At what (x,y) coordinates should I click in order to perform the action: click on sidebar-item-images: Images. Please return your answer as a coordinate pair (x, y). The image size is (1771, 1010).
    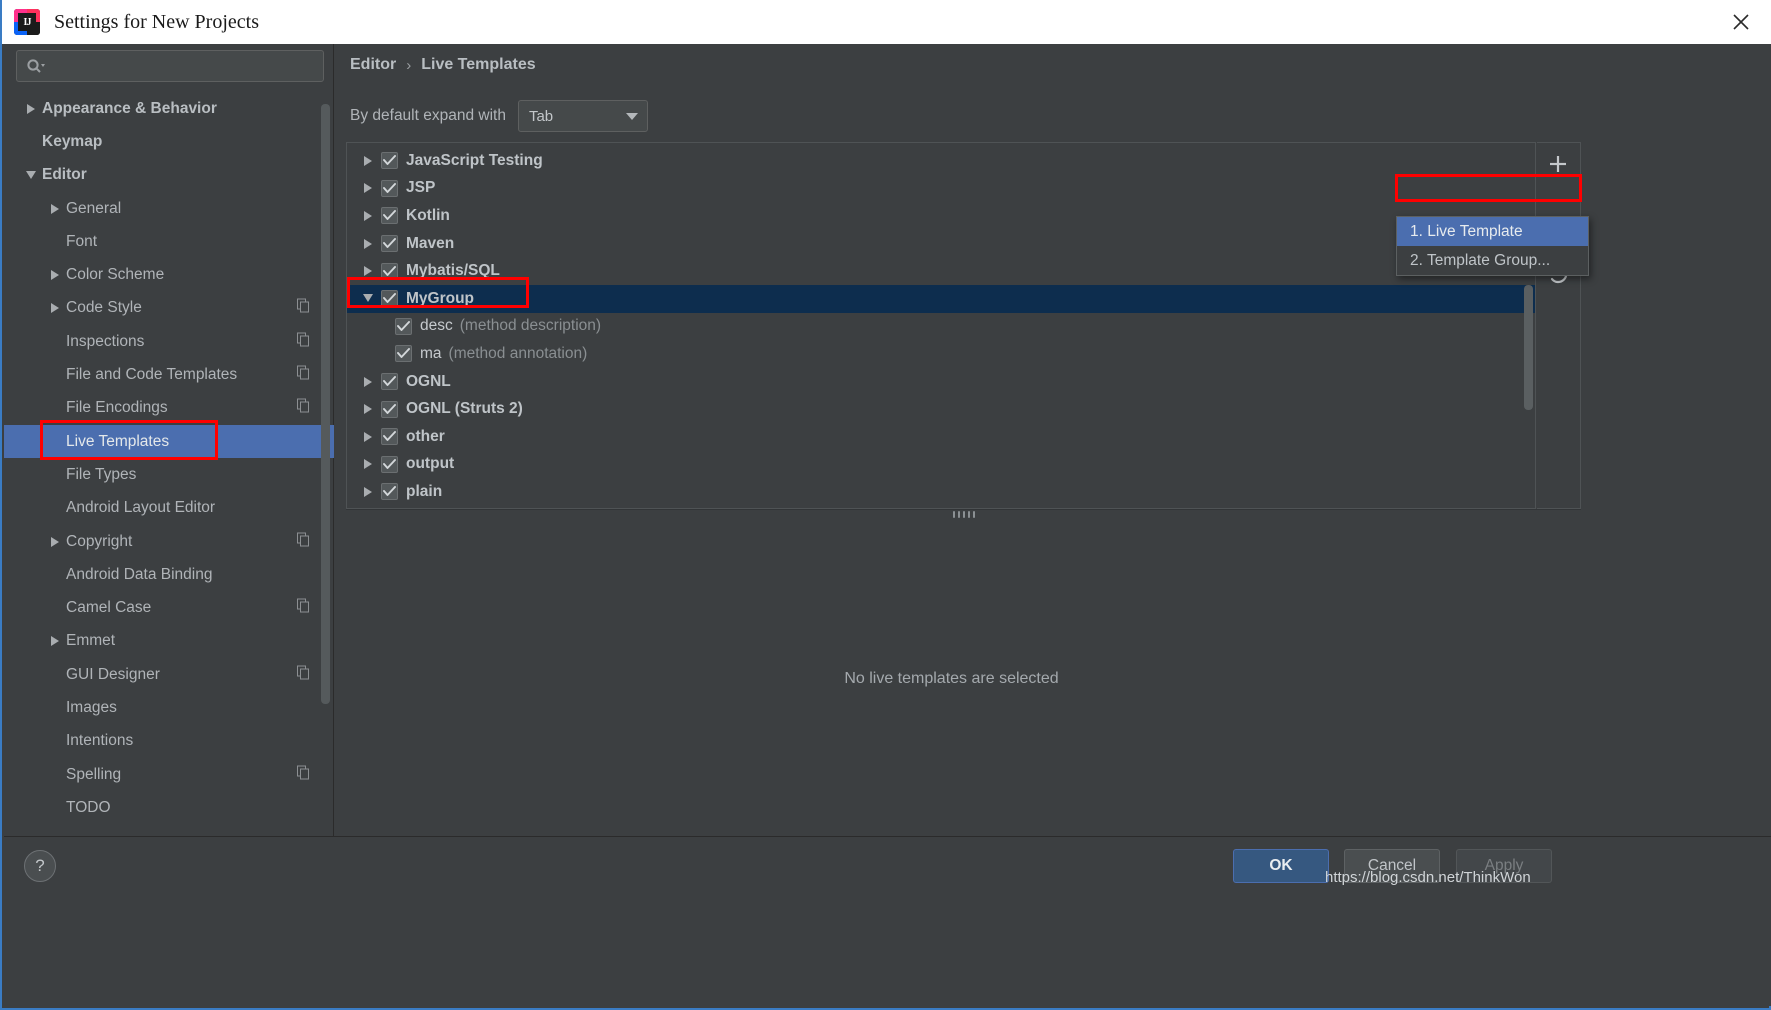
    Looking at the image, I should click on (169, 707).